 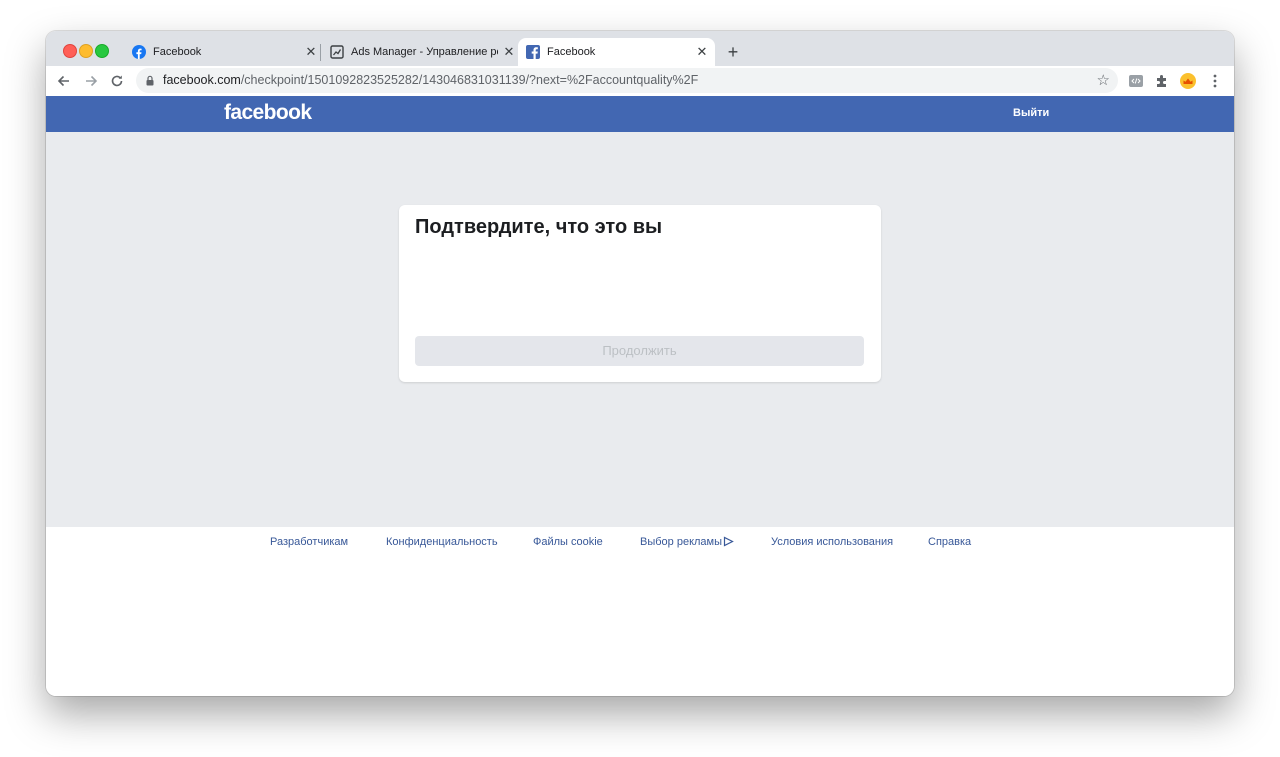 I want to click on footer-link-help: Справка, so click(x=949, y=542).